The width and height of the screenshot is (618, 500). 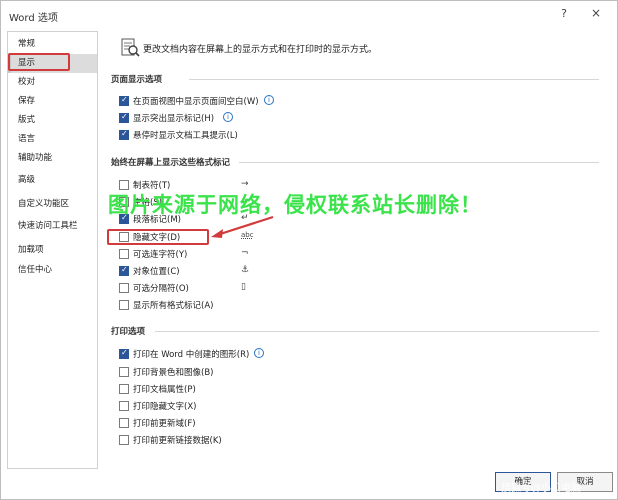 What do you see at coordinates (564, 15) in the screenshot?
I see `help-button: ?` at bounding box center [564, 15].